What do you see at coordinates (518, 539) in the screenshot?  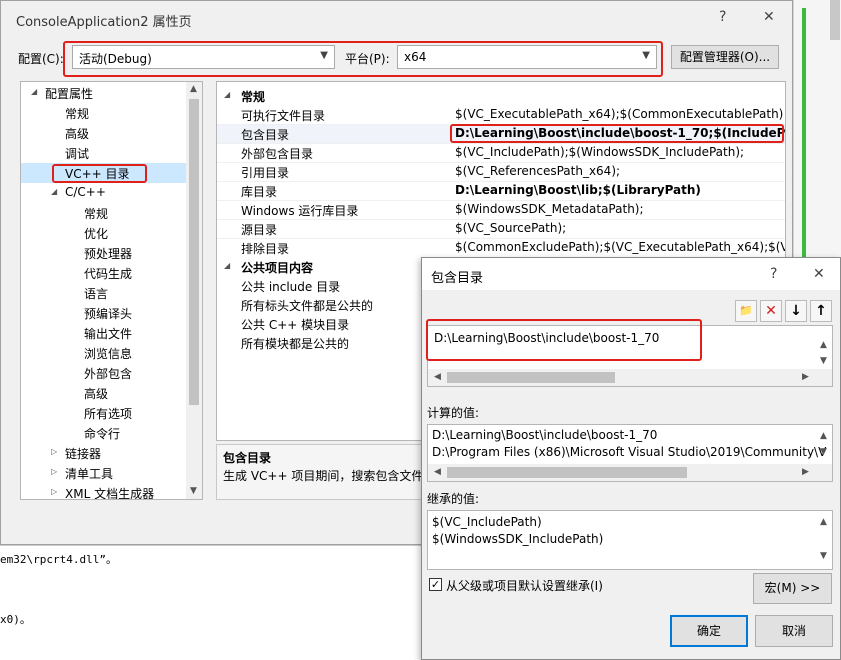 I see `inherited-line: $(WindowsSDK_IncludePath)` at bounding box center [518, 539].